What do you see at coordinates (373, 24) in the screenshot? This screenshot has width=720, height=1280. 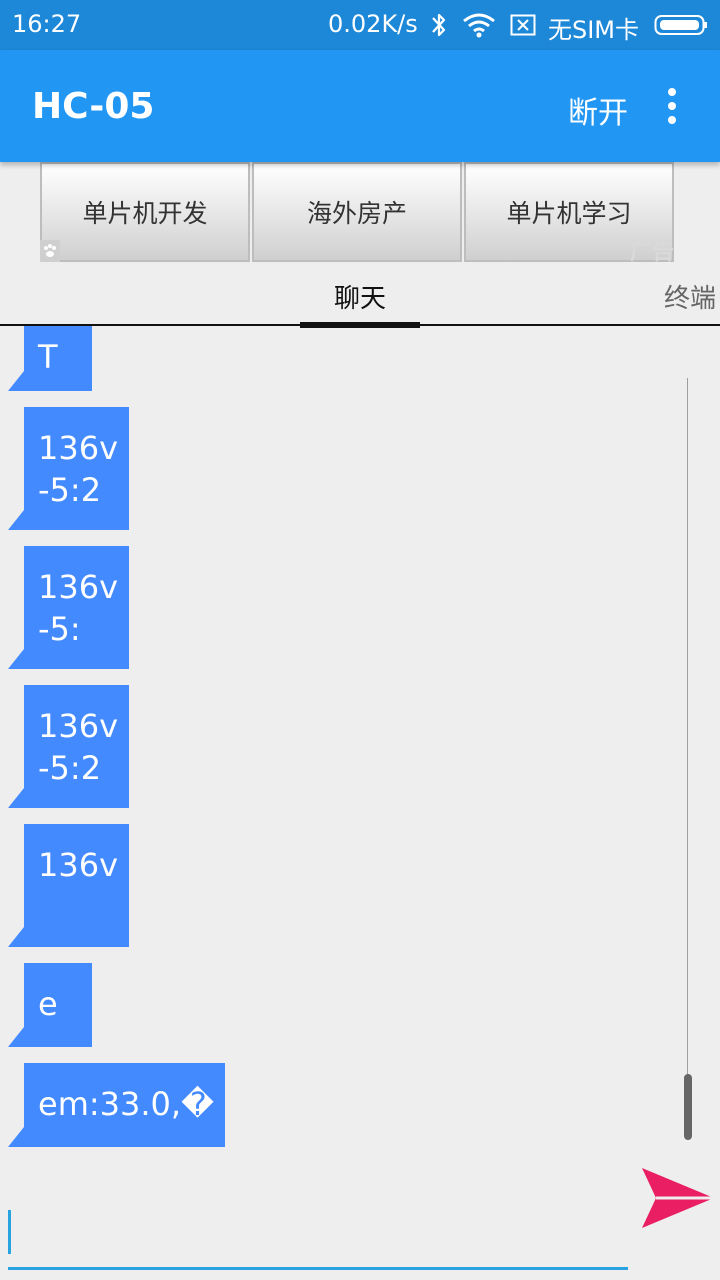 I see `network-speed: 0.02K/s` at bounding box center [373, 24].